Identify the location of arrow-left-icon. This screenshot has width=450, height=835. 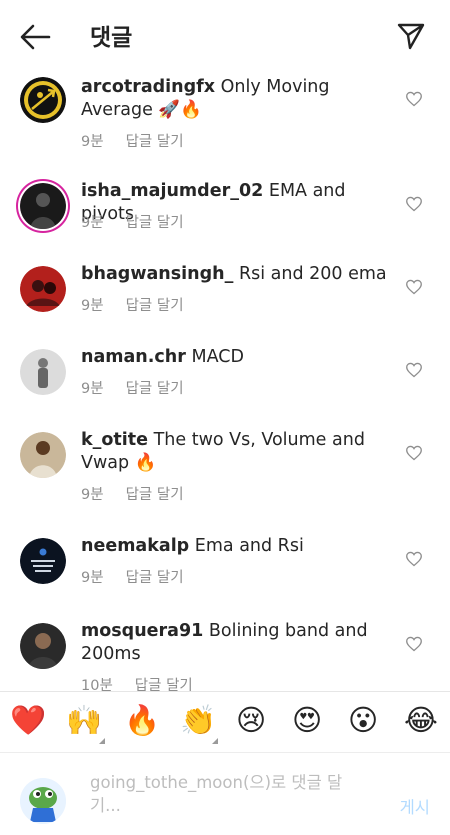
(35, 37).